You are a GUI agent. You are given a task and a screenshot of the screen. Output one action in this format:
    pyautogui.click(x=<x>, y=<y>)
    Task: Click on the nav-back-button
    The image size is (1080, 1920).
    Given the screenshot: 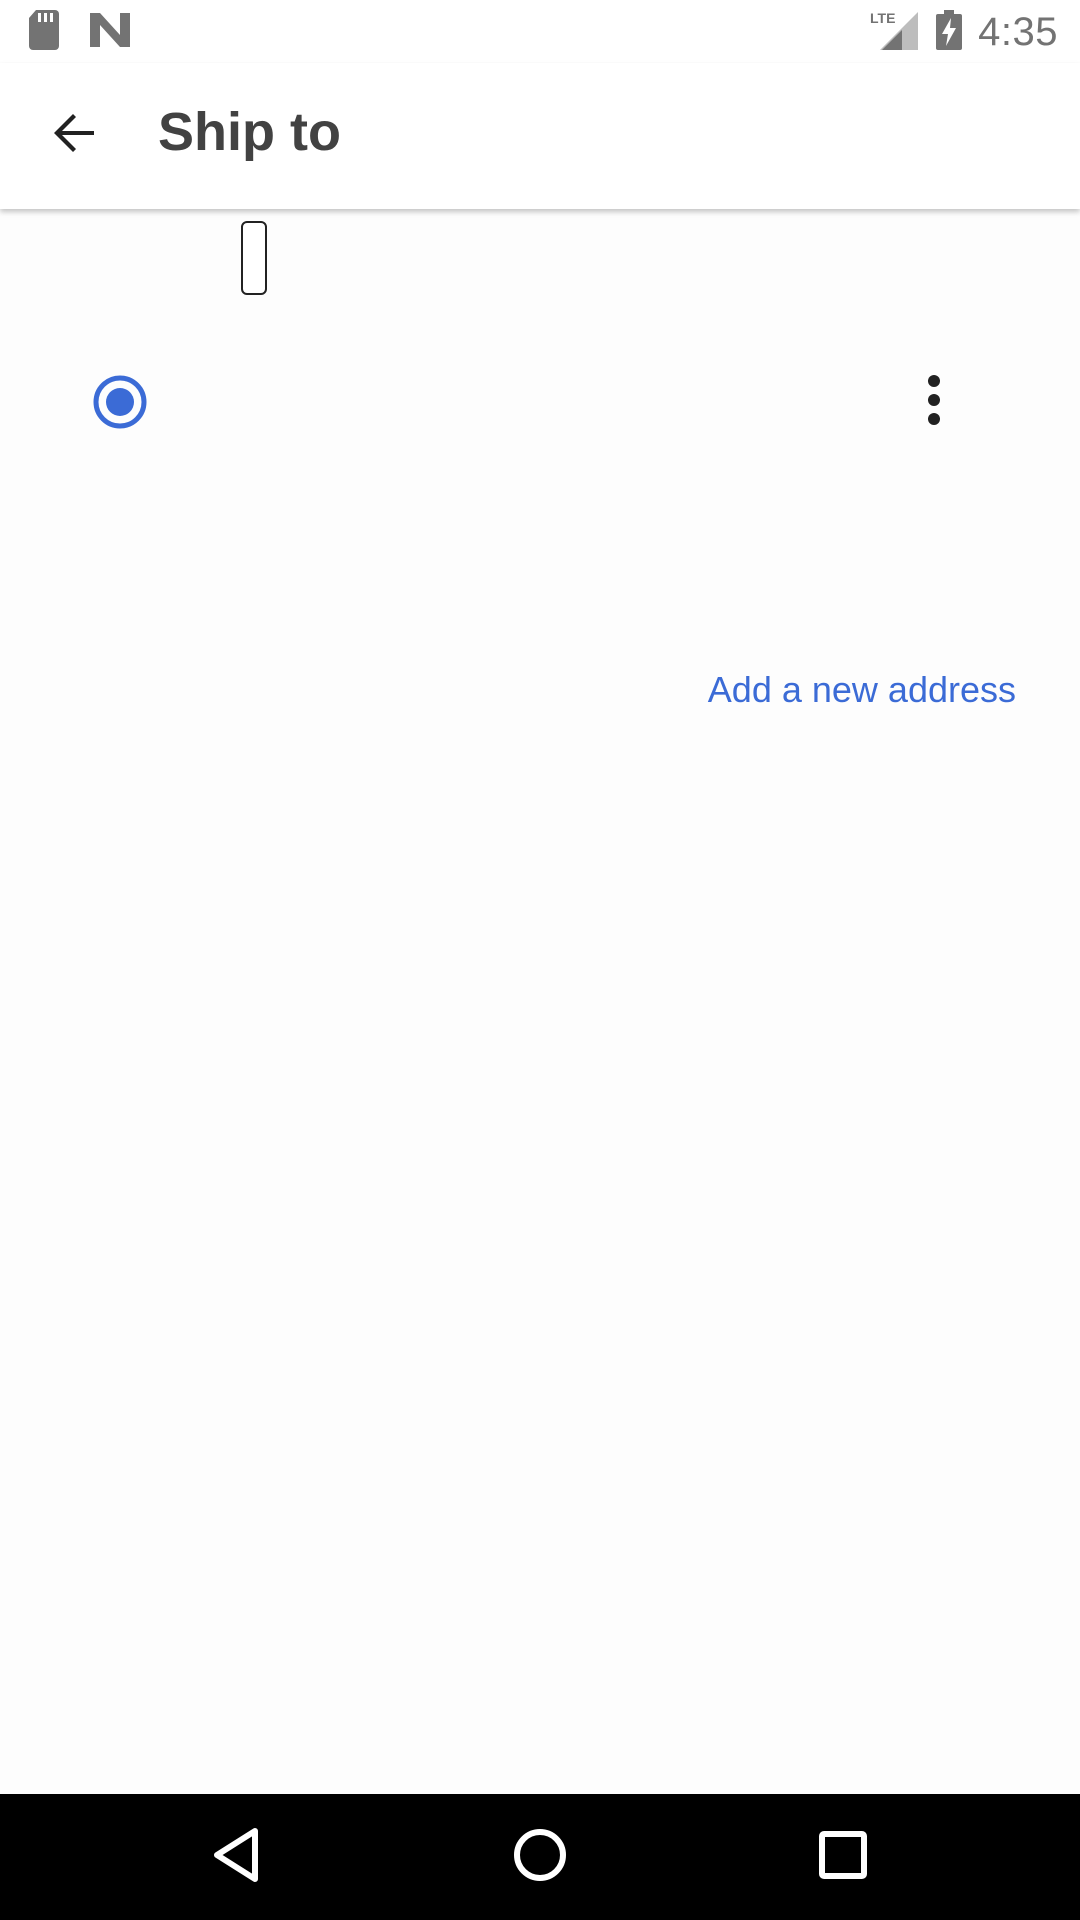 What is the action you would take?
    pyautogui.click(x=236, y=1857)
    